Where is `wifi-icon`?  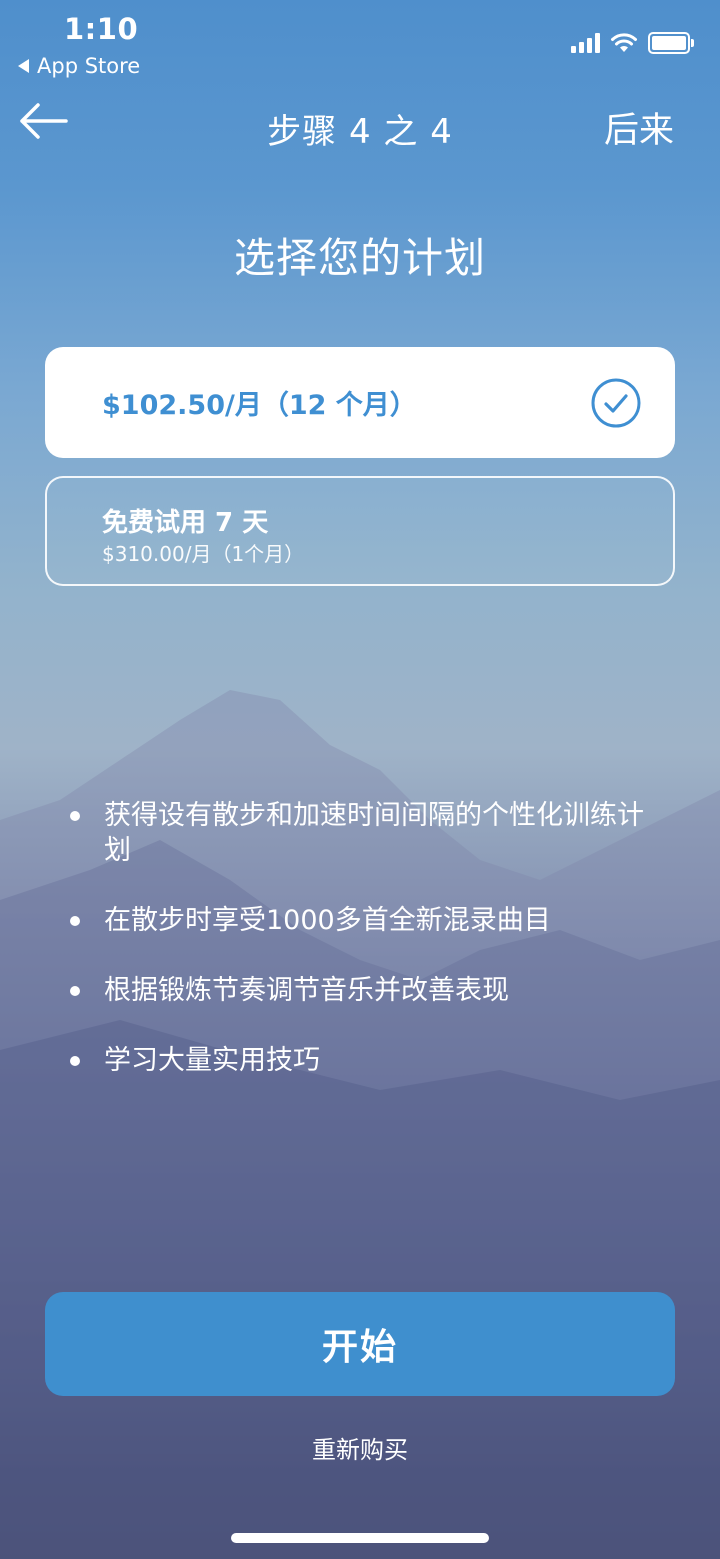 wifi-icon is located at coordinates (624, 42).